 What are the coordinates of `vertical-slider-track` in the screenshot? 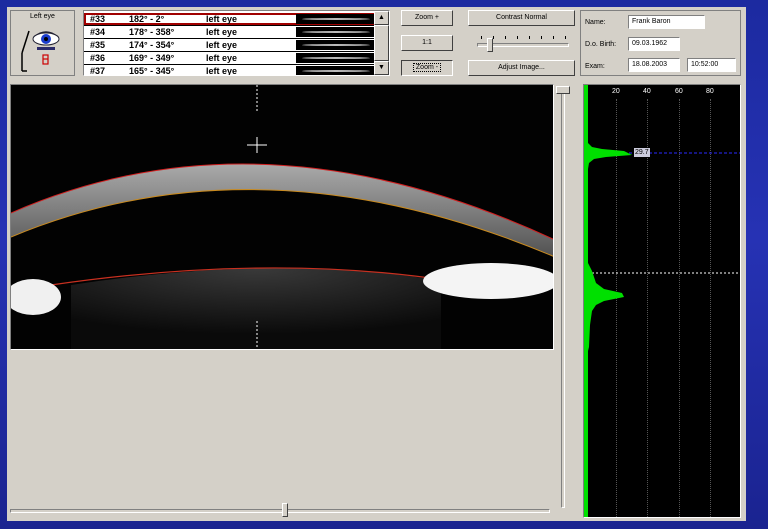 It's located at (563, 298).